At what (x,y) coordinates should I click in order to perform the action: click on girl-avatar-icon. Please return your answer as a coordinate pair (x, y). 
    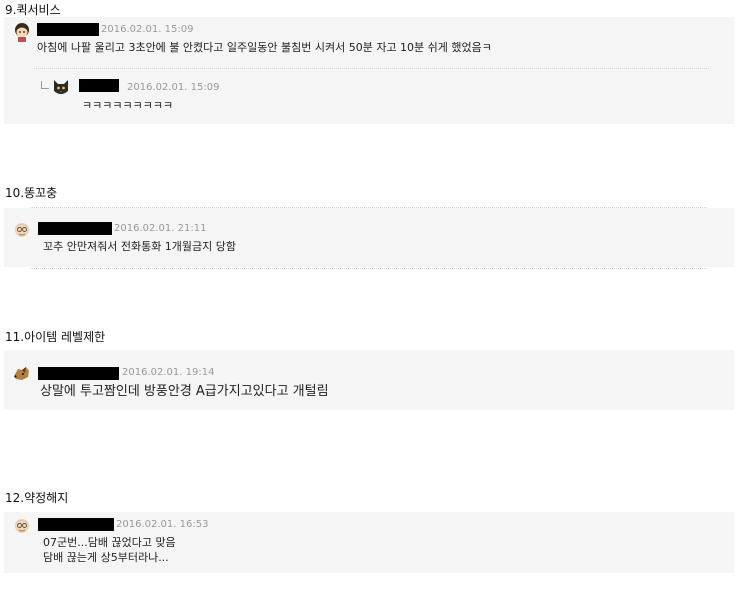
    Looking at the image, I should click on (22, 32).